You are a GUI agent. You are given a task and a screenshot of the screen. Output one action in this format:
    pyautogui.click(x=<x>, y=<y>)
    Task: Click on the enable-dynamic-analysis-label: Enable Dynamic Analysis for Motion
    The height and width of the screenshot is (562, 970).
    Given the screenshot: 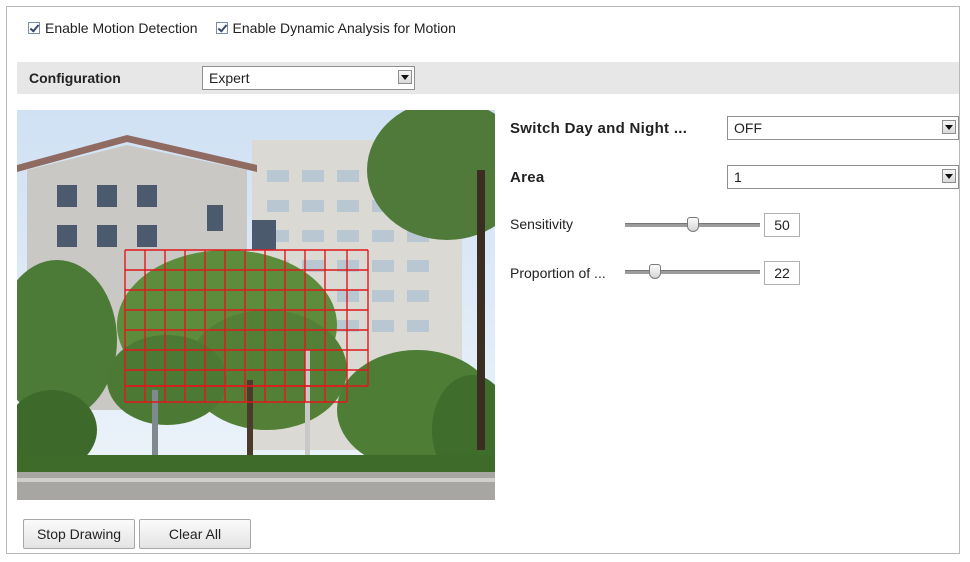 What is the action you would take?
    pyautogui.click(x=344, y=28)
    